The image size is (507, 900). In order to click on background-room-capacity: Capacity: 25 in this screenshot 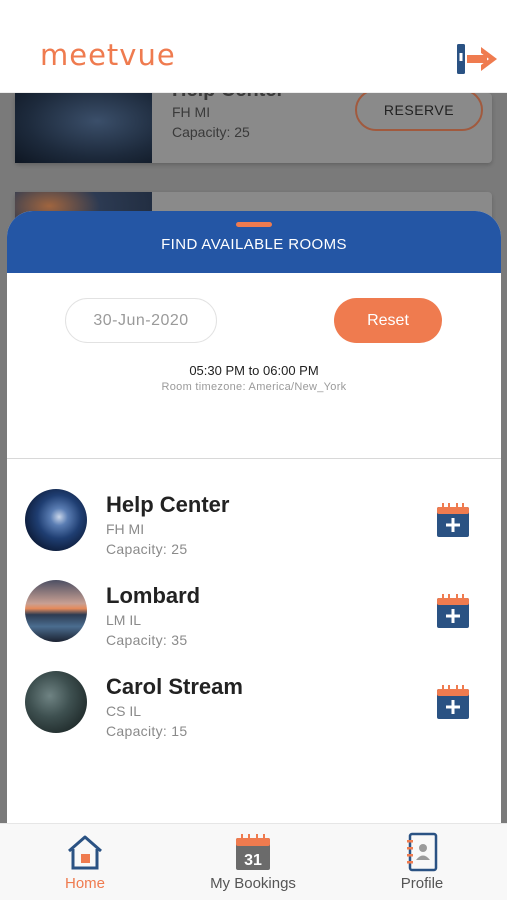, I will do `click(211, 132)`.